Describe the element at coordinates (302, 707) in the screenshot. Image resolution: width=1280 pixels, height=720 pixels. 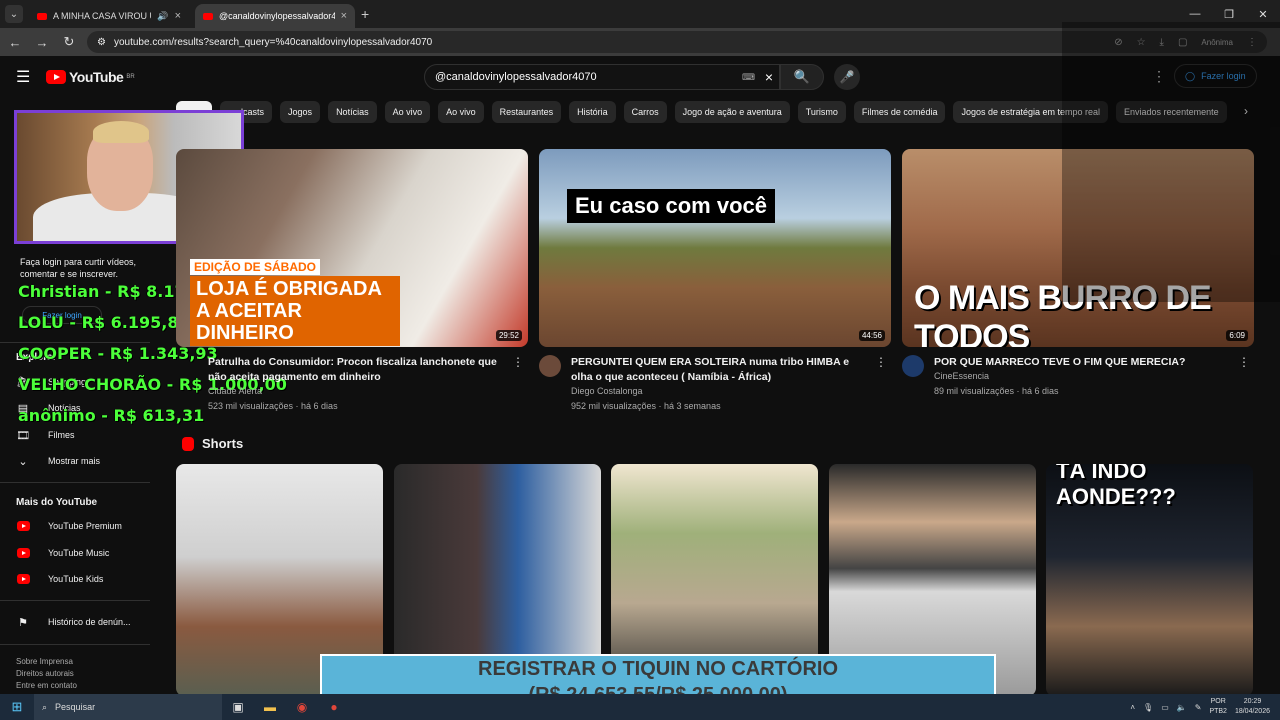
I see `chrome-icon: ◉` at that location.